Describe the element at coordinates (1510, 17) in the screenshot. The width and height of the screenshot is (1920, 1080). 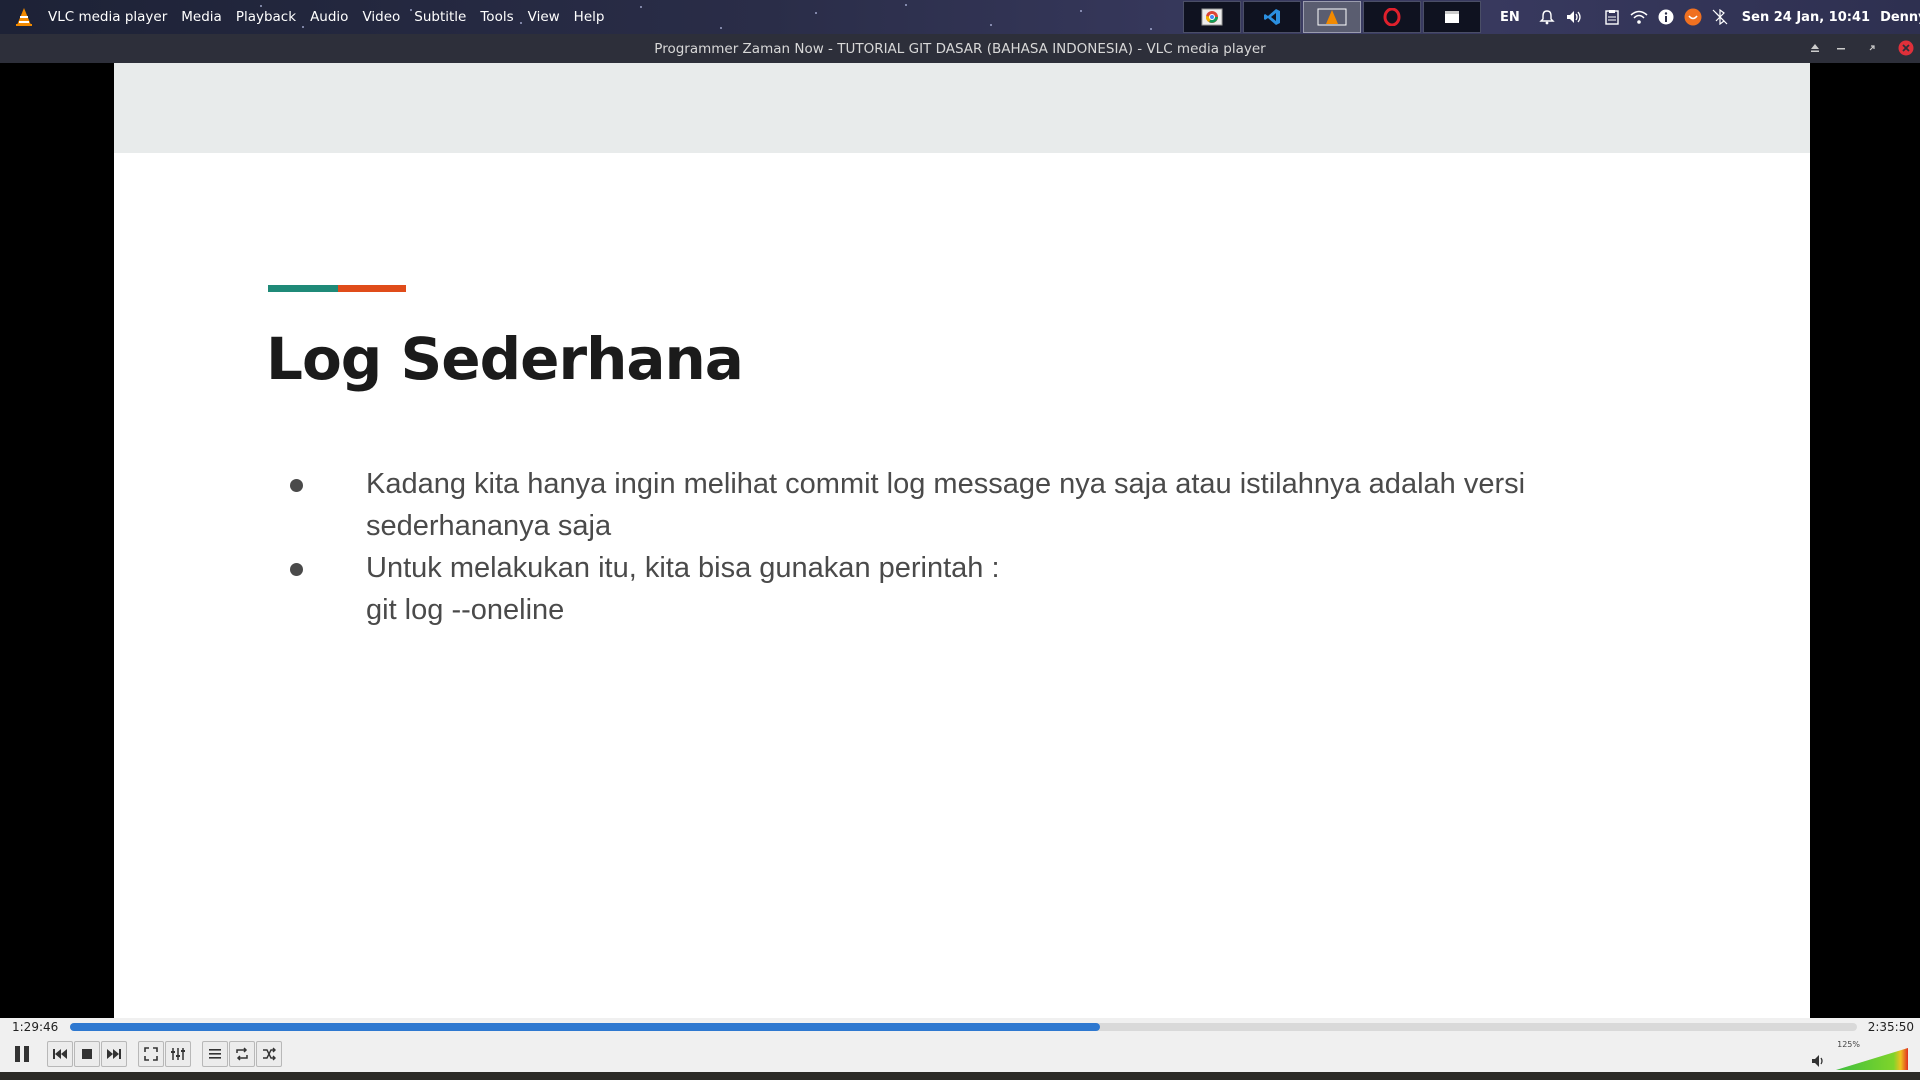
I see `keyboard-language: EN` at that location.